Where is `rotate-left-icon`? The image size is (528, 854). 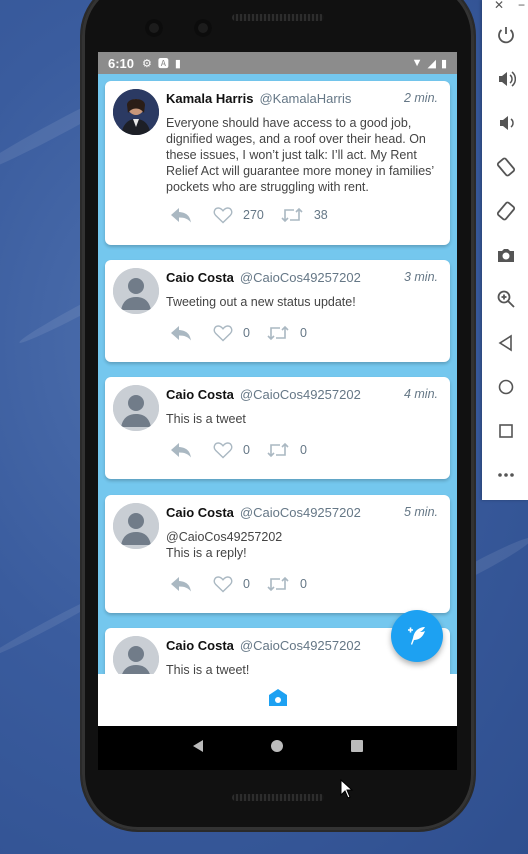 rotate-left-icon is located at coordinates (506, 167).